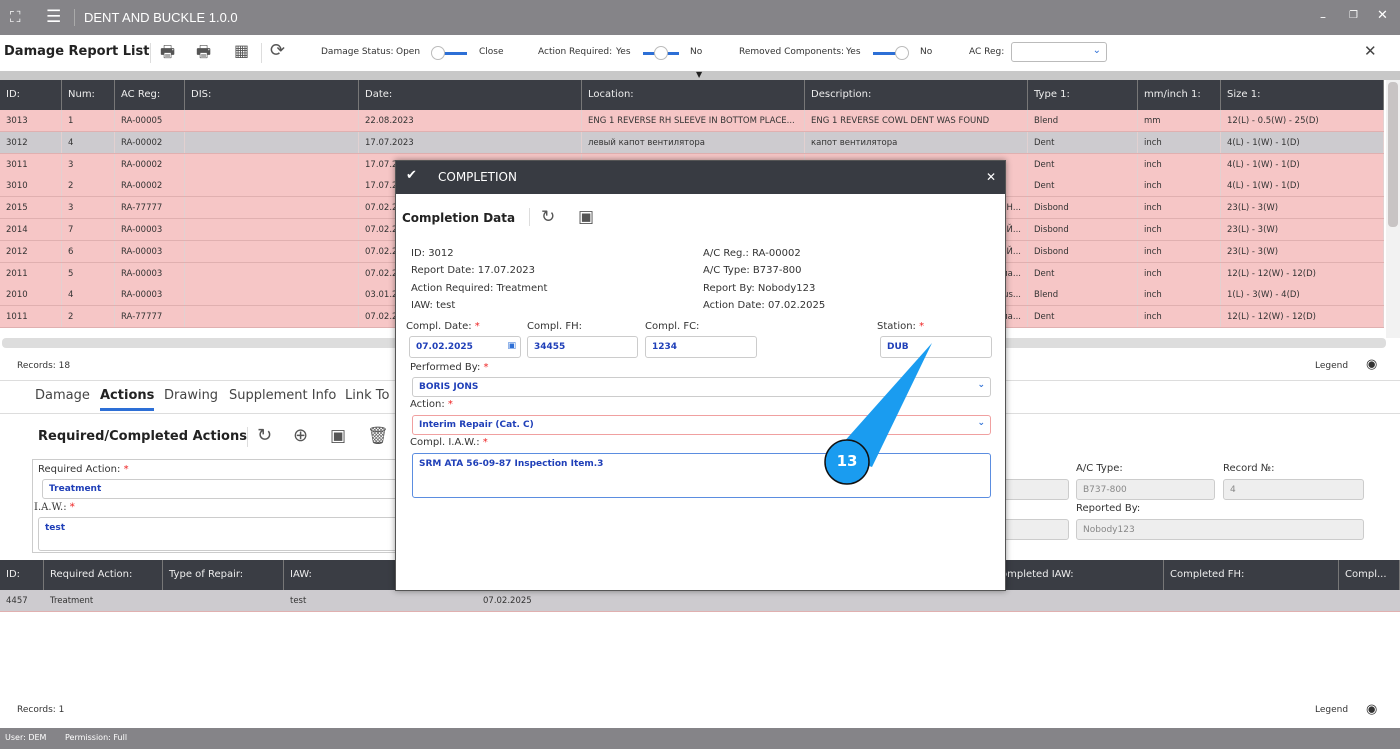  What do you see at coordinates (1179, 120) in the screenshot?
I see `table-cell: mm` at bounding box center [1179, 120].